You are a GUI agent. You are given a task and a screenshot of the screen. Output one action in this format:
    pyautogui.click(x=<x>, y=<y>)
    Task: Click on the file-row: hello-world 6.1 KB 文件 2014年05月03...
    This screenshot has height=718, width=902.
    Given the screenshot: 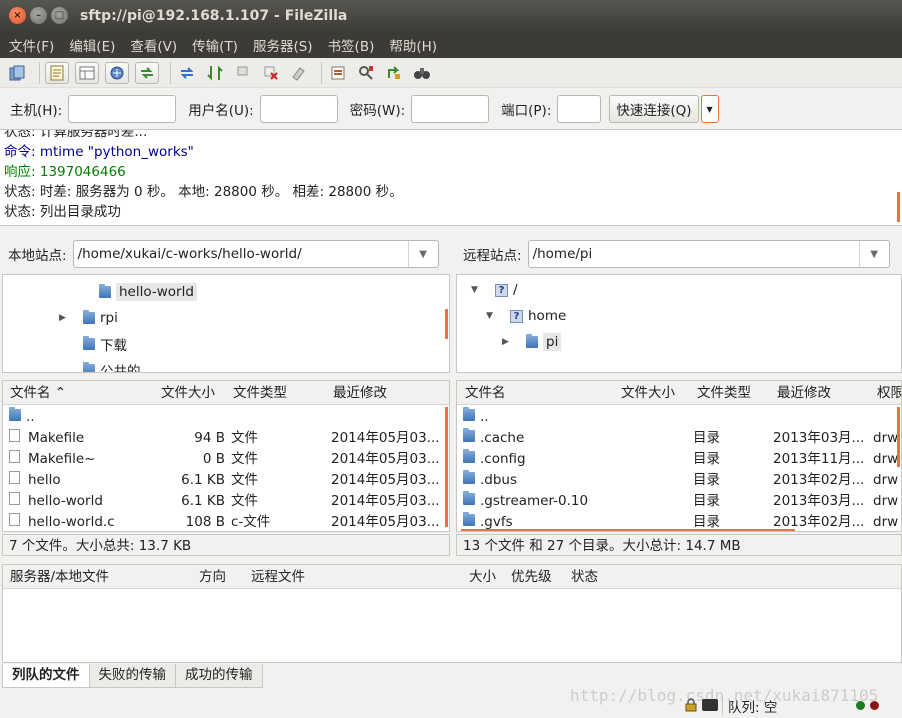 What is the action you would take?
    pyautogui.click(x=226, y=501)
    